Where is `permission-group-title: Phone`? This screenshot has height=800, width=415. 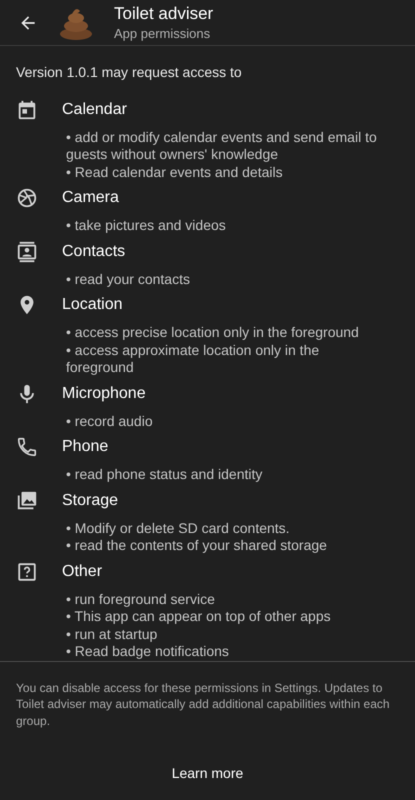
permission-group-title: Phone is located at coordinates (86, 447).